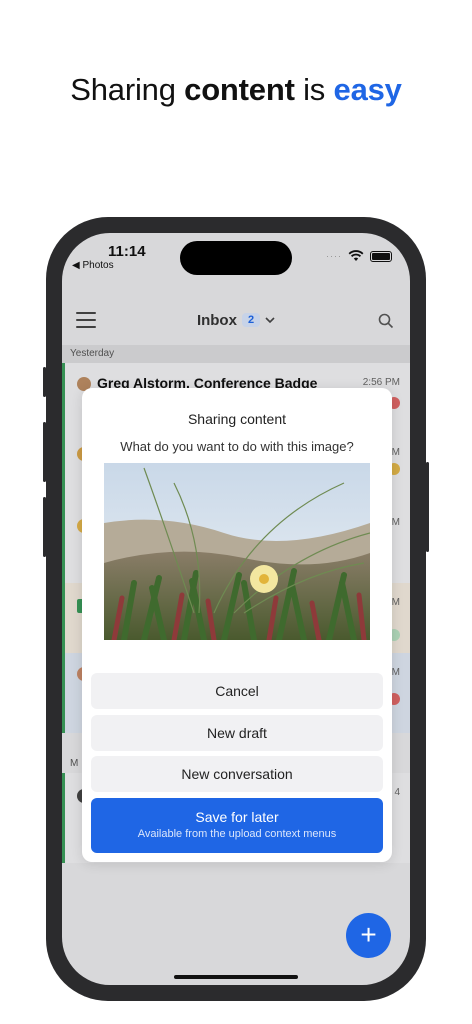 The width and height of the screenshot is (472, 1024). Describe the element at coordinates (237, 419) in the screenshot. I see `dialog-title: Sharing content` at that location.